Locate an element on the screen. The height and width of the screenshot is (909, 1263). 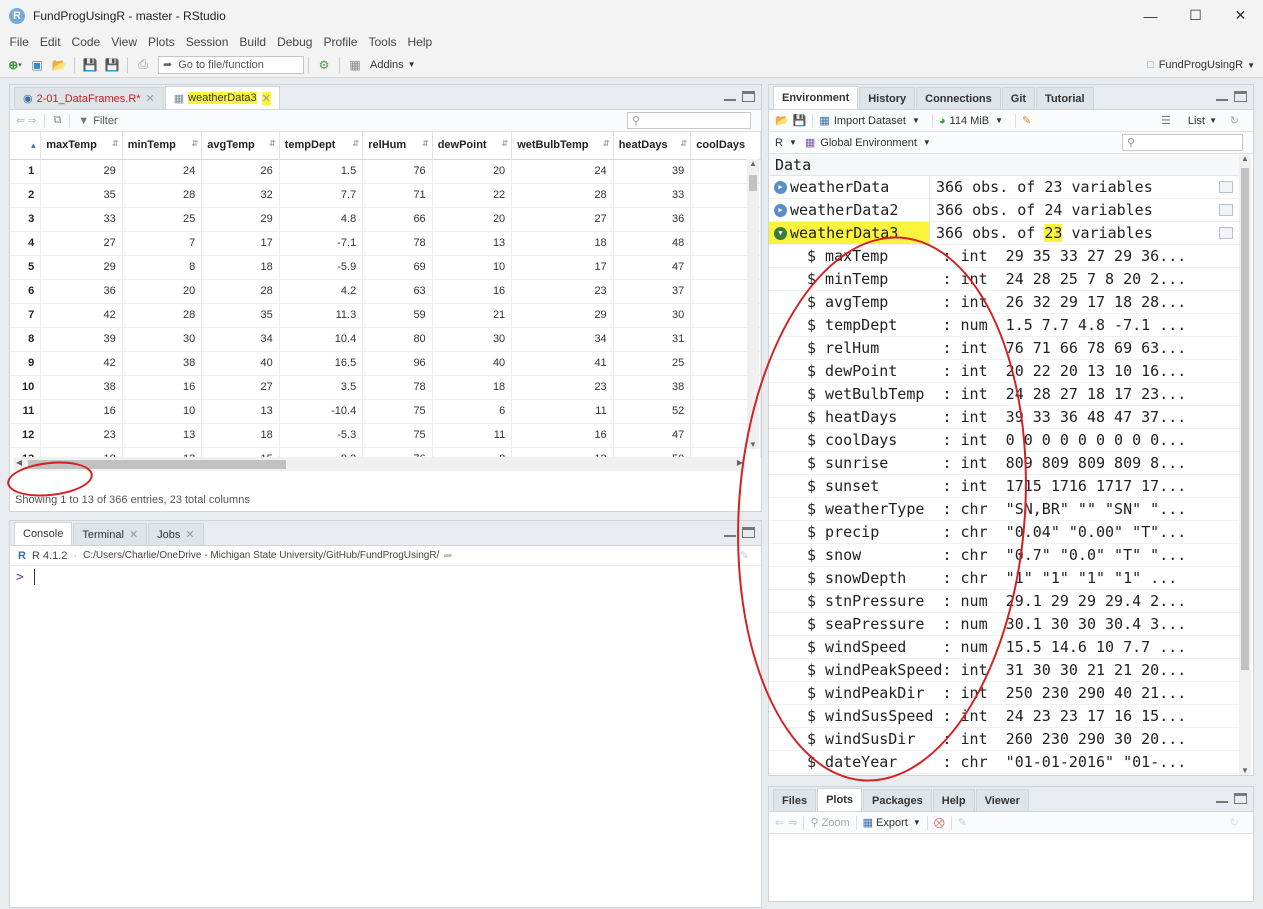
minimize-pane-icon is located at coordinates (730, 99).